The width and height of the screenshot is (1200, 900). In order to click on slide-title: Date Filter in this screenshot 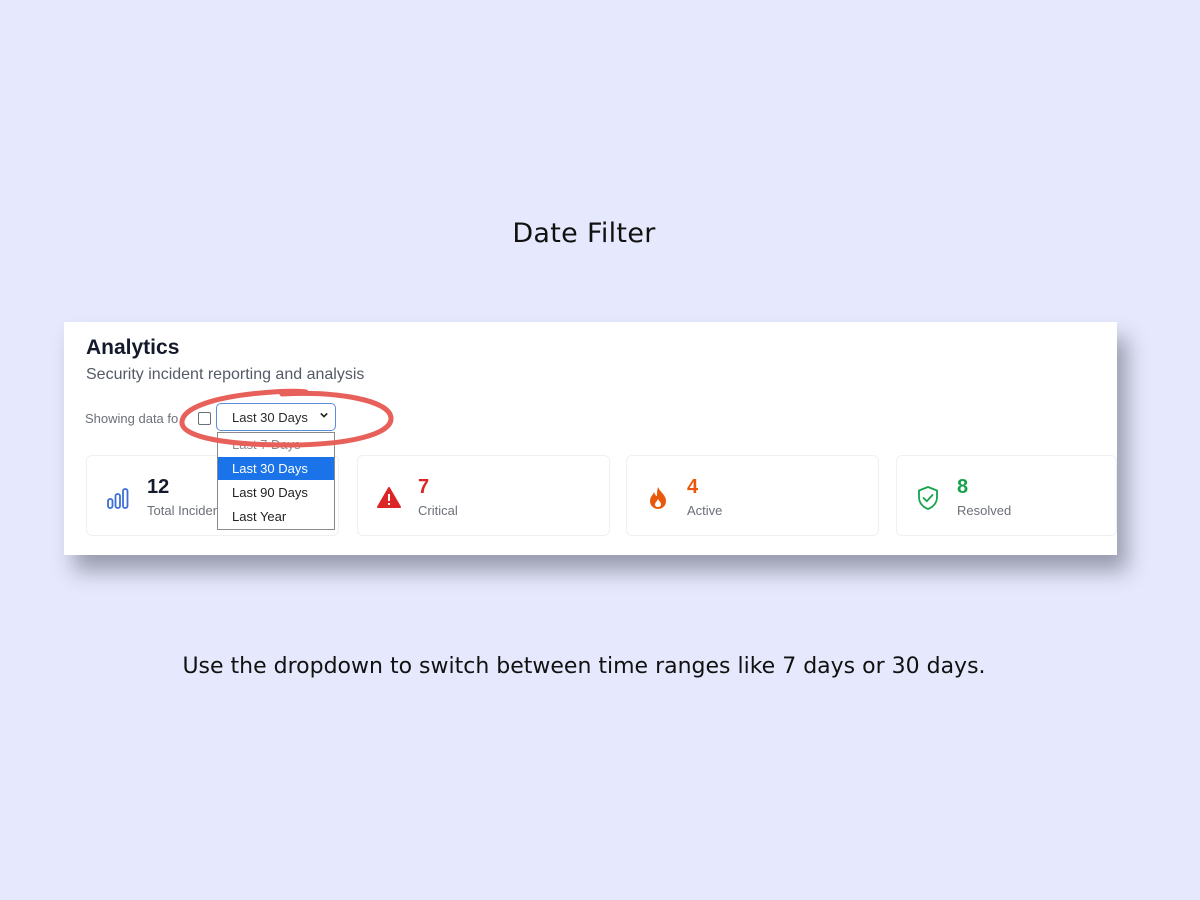, I will do `click(584, 233)`.